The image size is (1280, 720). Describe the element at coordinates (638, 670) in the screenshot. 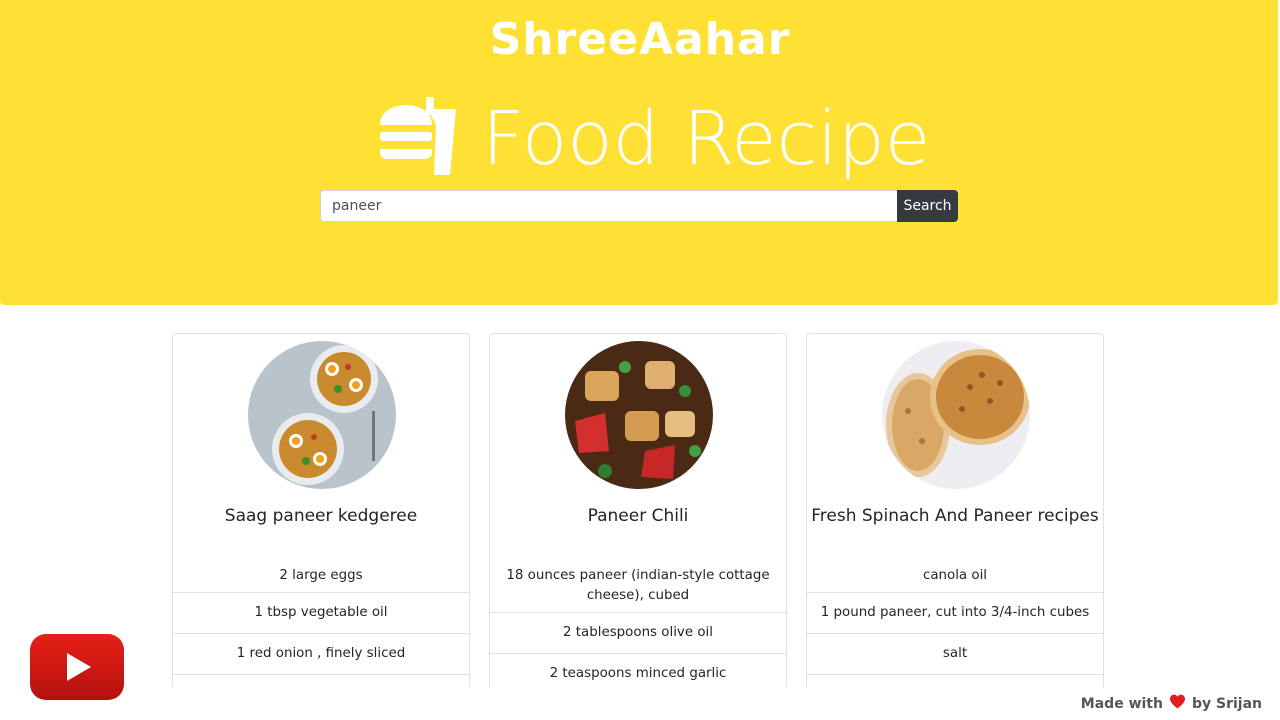

I see `ingredient-item: 2 teaspoons minced garlic` at that location.